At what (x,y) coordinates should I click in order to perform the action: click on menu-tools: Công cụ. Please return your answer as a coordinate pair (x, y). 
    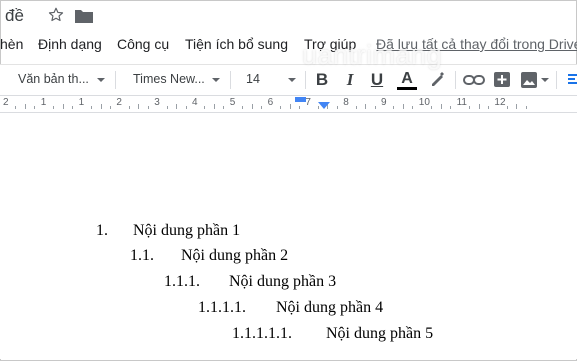
    Looking at the image, I should click on (143, 44).